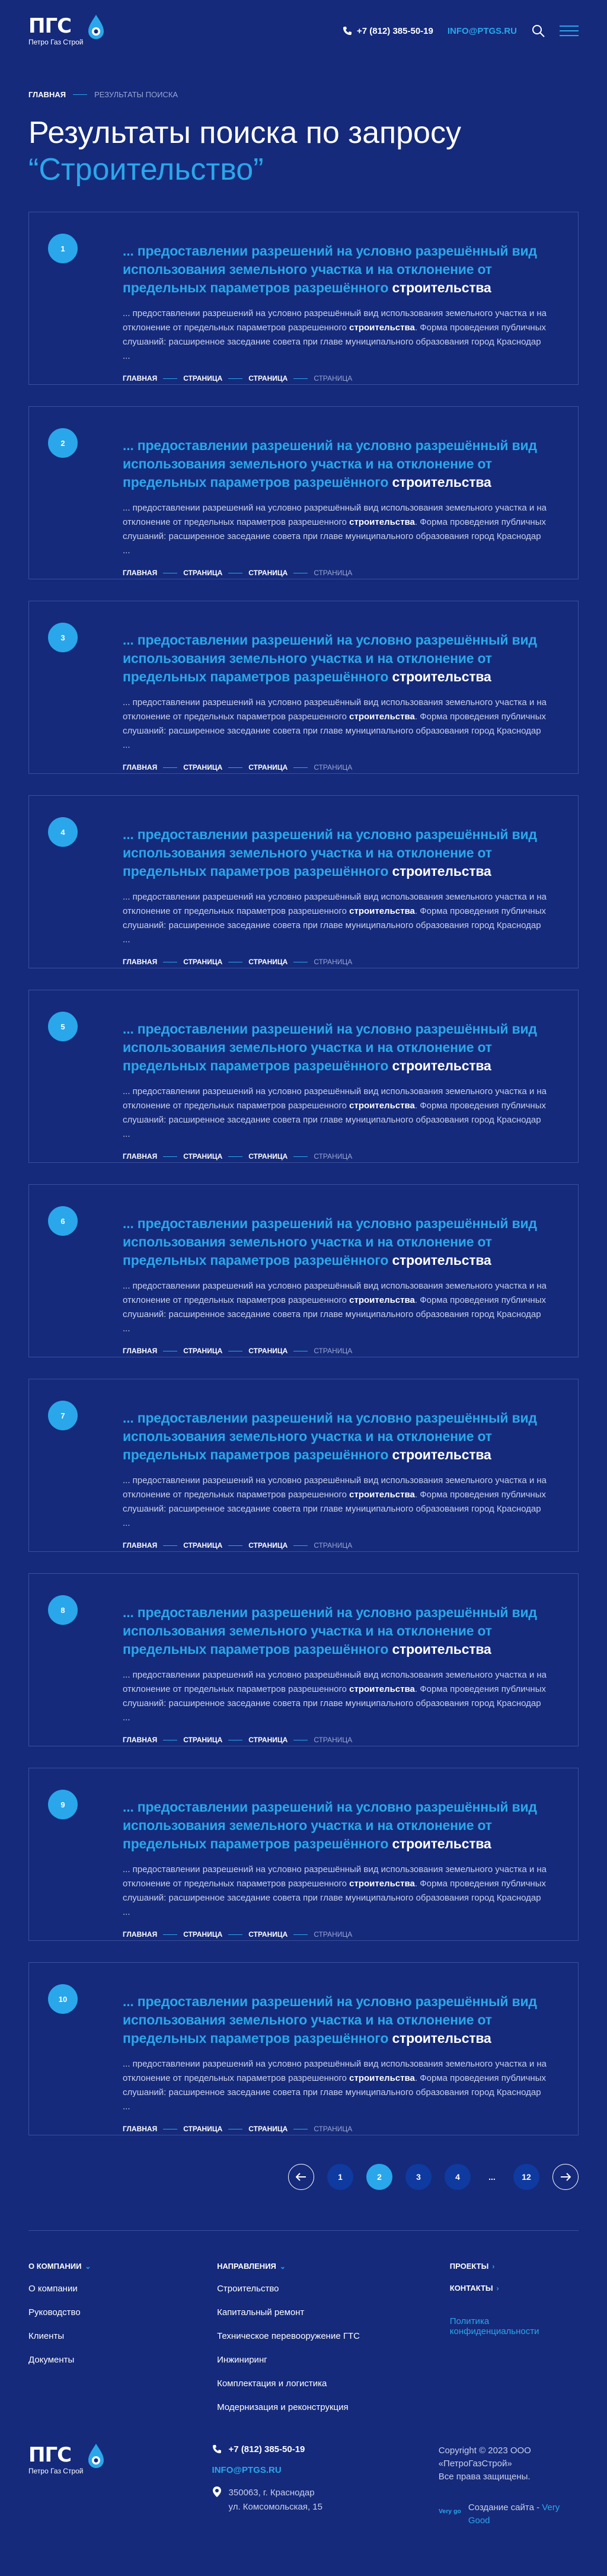 The height and width of the screenshot is (2576, 607). Describe the element at coordinates (333, 2407) in the screenshot. I see `footer-link: Модернизация и реконструкция` at that location.